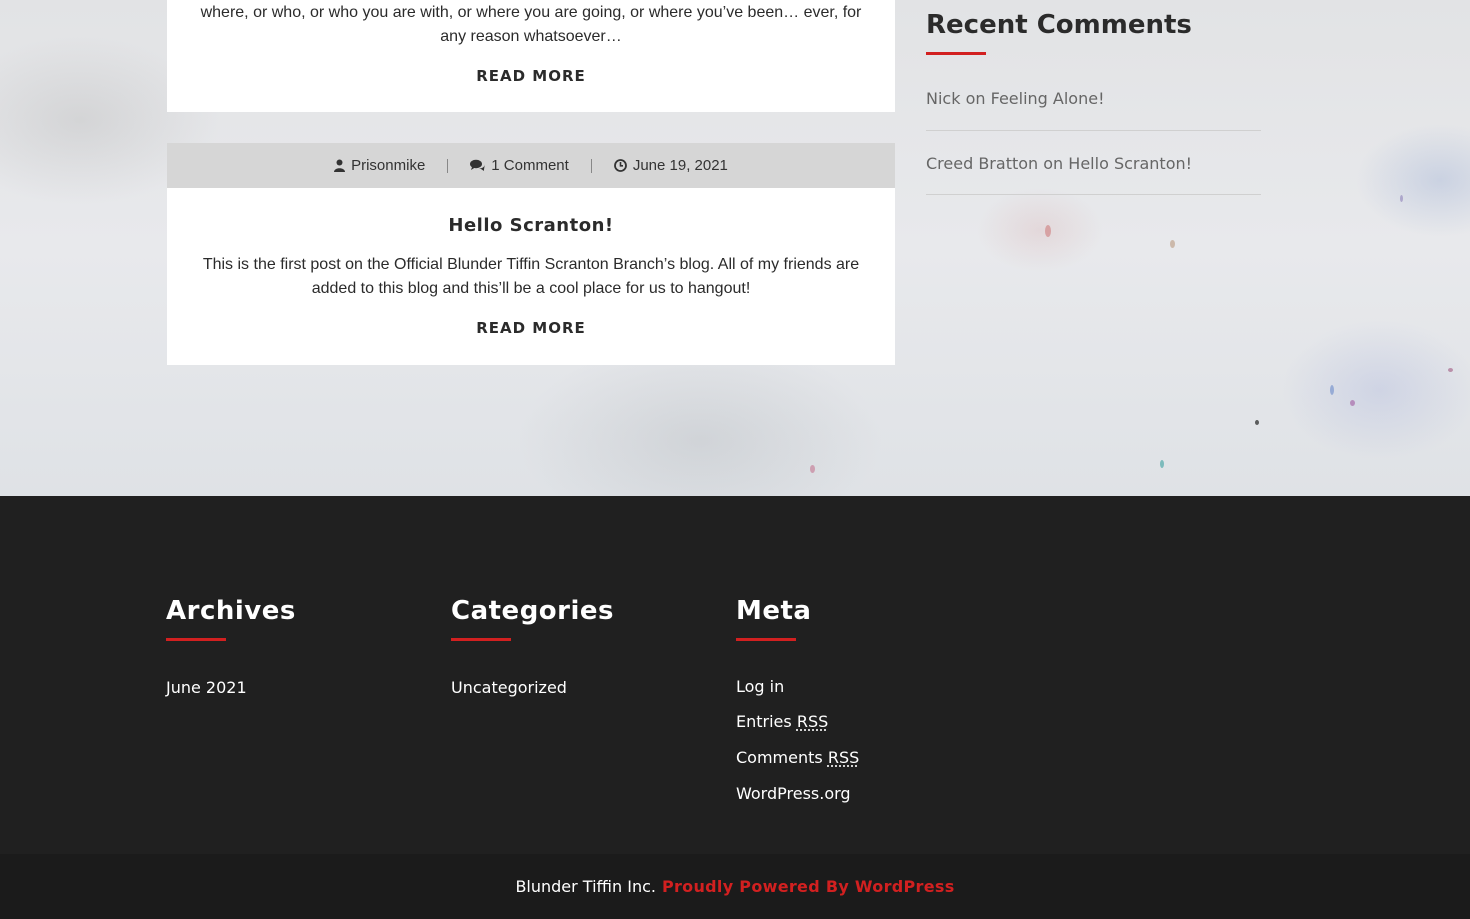 The width and height of the screenshot is (1470, 919). I want to click on copyright-text: Blunder Tiffin Inc., so click(585, 886).